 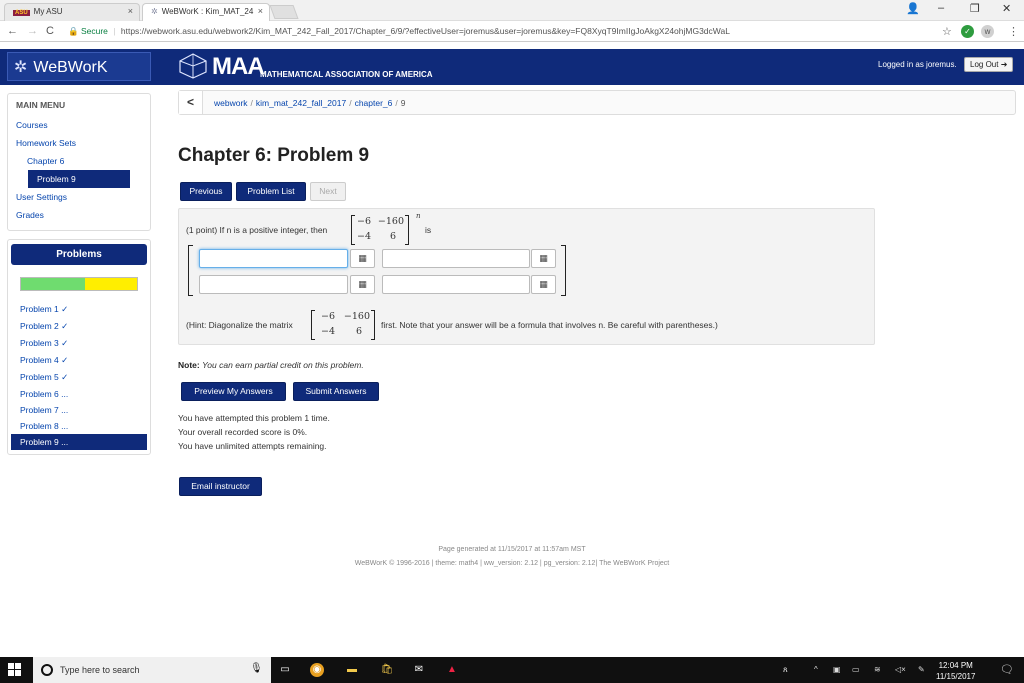 What do you see at coordinates (243, 432) in the screenshot?
I see `score-text: Your overall recorded score is 0%.` at bounding box center [243, 432].